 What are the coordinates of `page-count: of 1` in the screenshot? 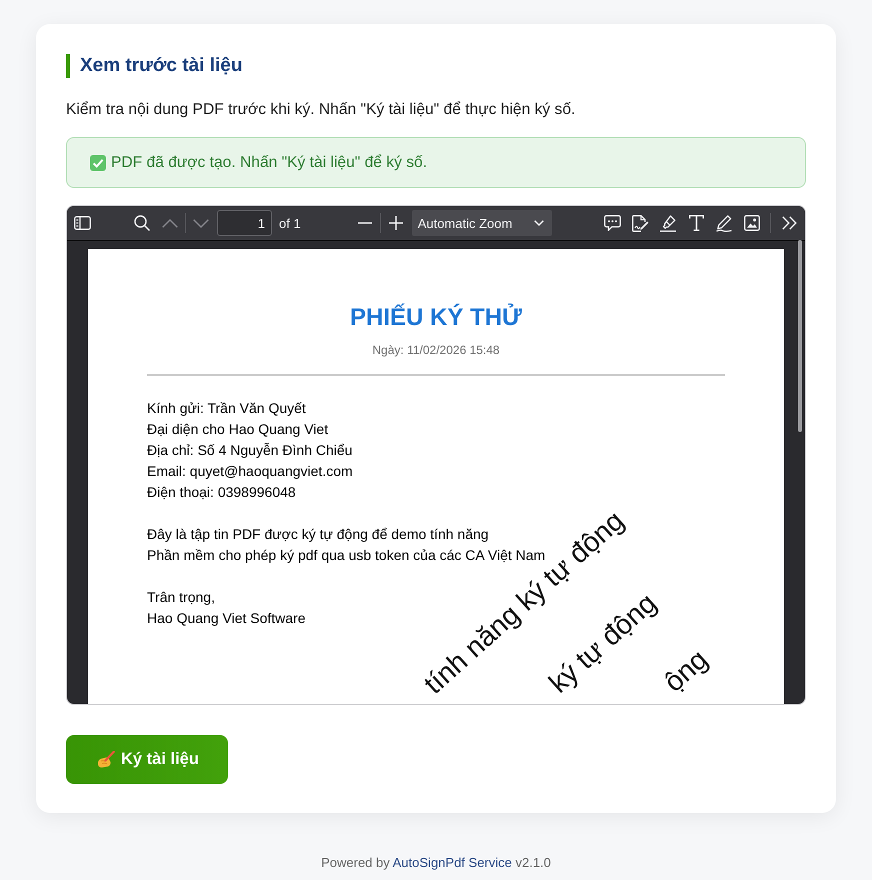 It's located at (290, 223).